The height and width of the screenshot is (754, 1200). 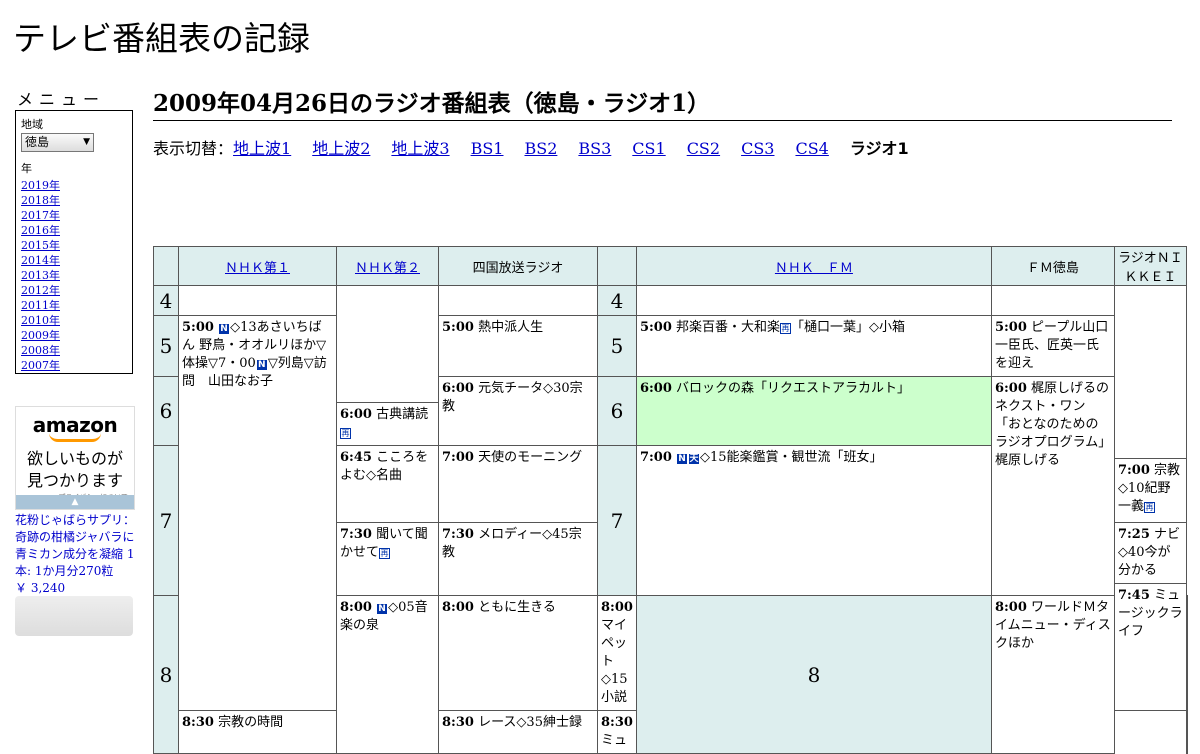 I want to click on program-cell: 7:30 メロディー◇45宗教, so click(x=518, y=559).